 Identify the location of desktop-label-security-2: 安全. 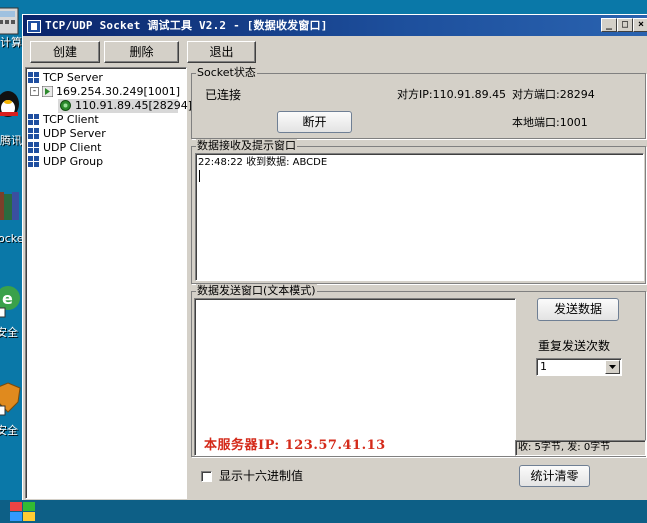
(9, 430).